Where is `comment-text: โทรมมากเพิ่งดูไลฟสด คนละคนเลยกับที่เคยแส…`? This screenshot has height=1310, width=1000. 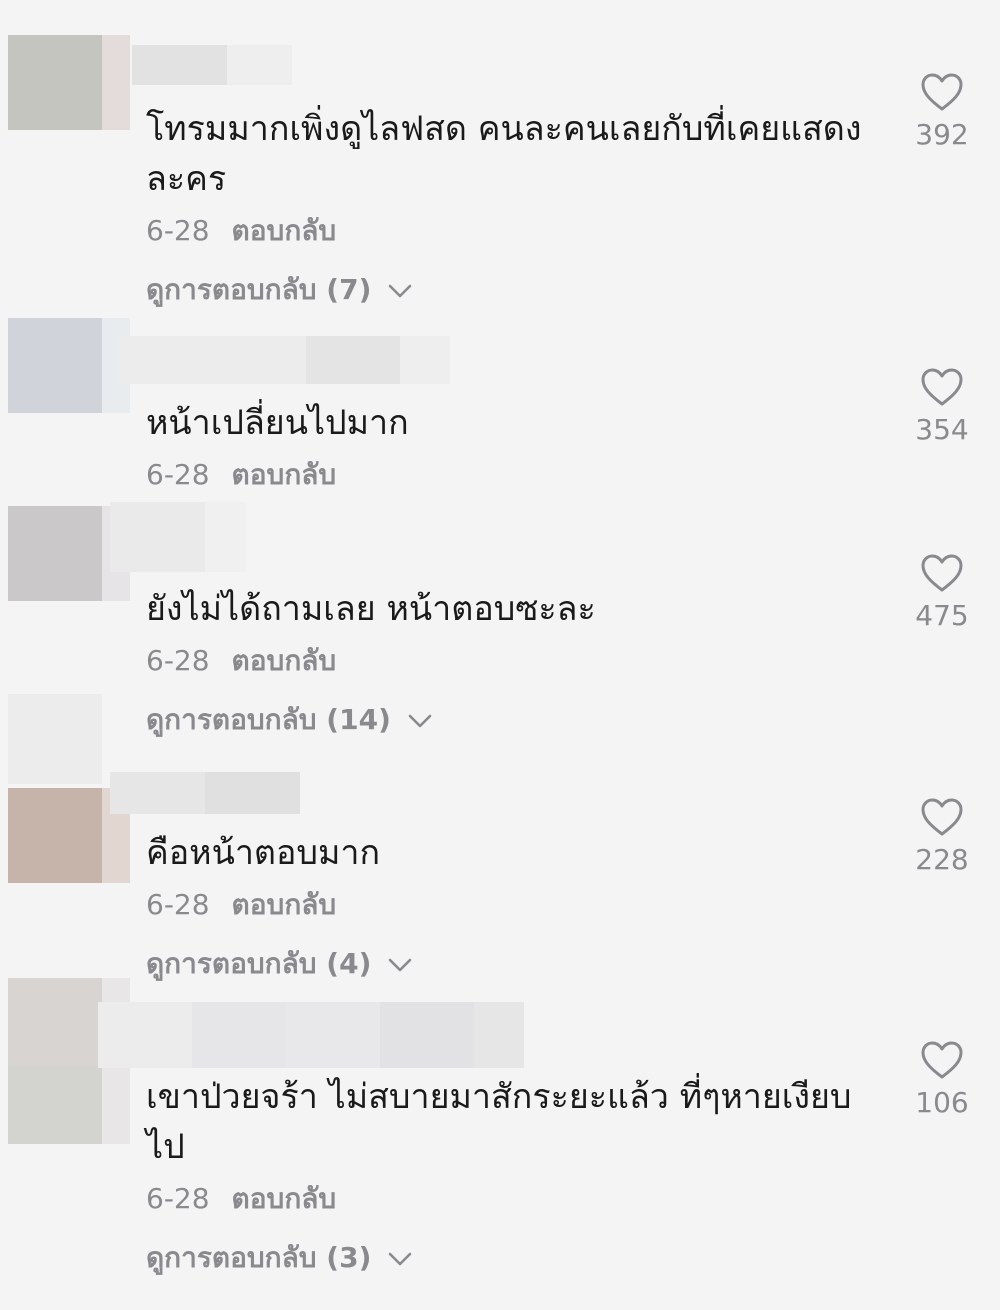 comment-text: โทรมมากเพิ่งดูไลฟสด คนละคนเลยกับที่เคยแส… is located at coordinates (504, 154).